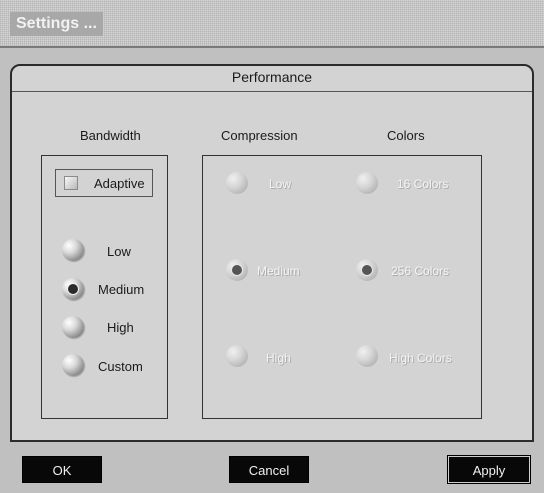 This screenshot has width=544, height=493. Describe the element at coordinates (121, 289) in the screenshot. I see `bandwidth-medium-label: Medium` at that location.